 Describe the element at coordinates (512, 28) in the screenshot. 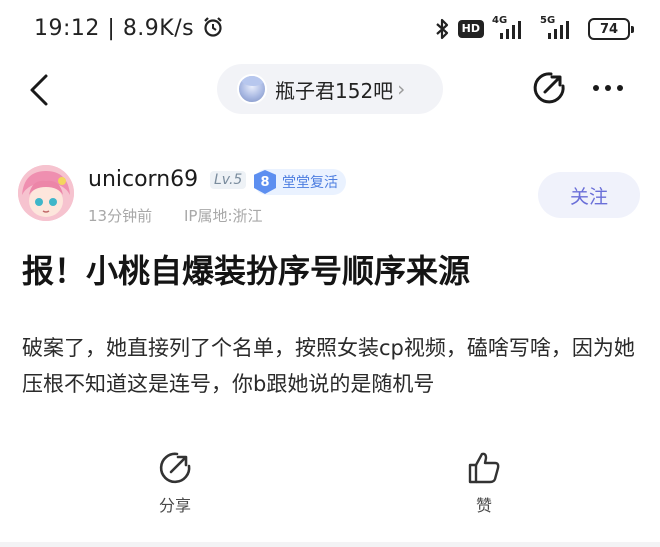

I see `signal-4g-icon: 4G` at that location.